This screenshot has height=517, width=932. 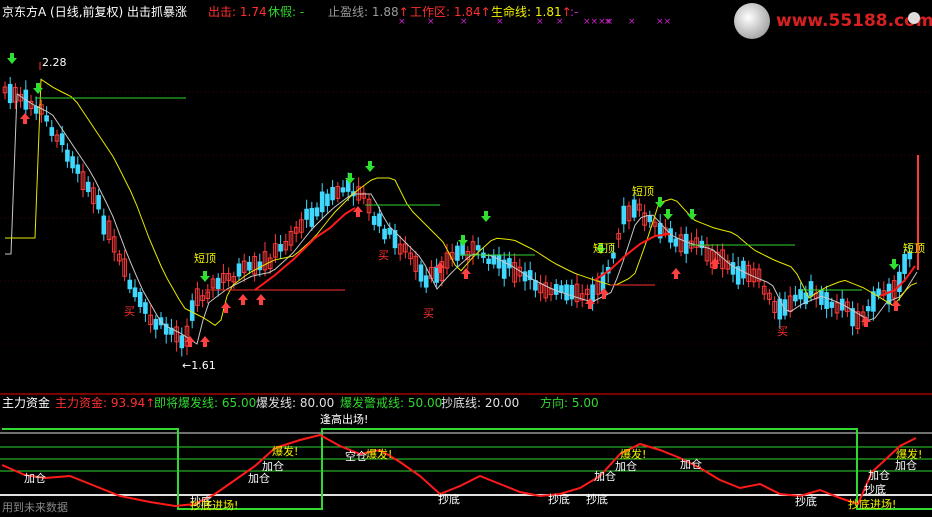 I want to click on indicator-item-burst: 爆发线: 80.00, so click(x=295, y=403).